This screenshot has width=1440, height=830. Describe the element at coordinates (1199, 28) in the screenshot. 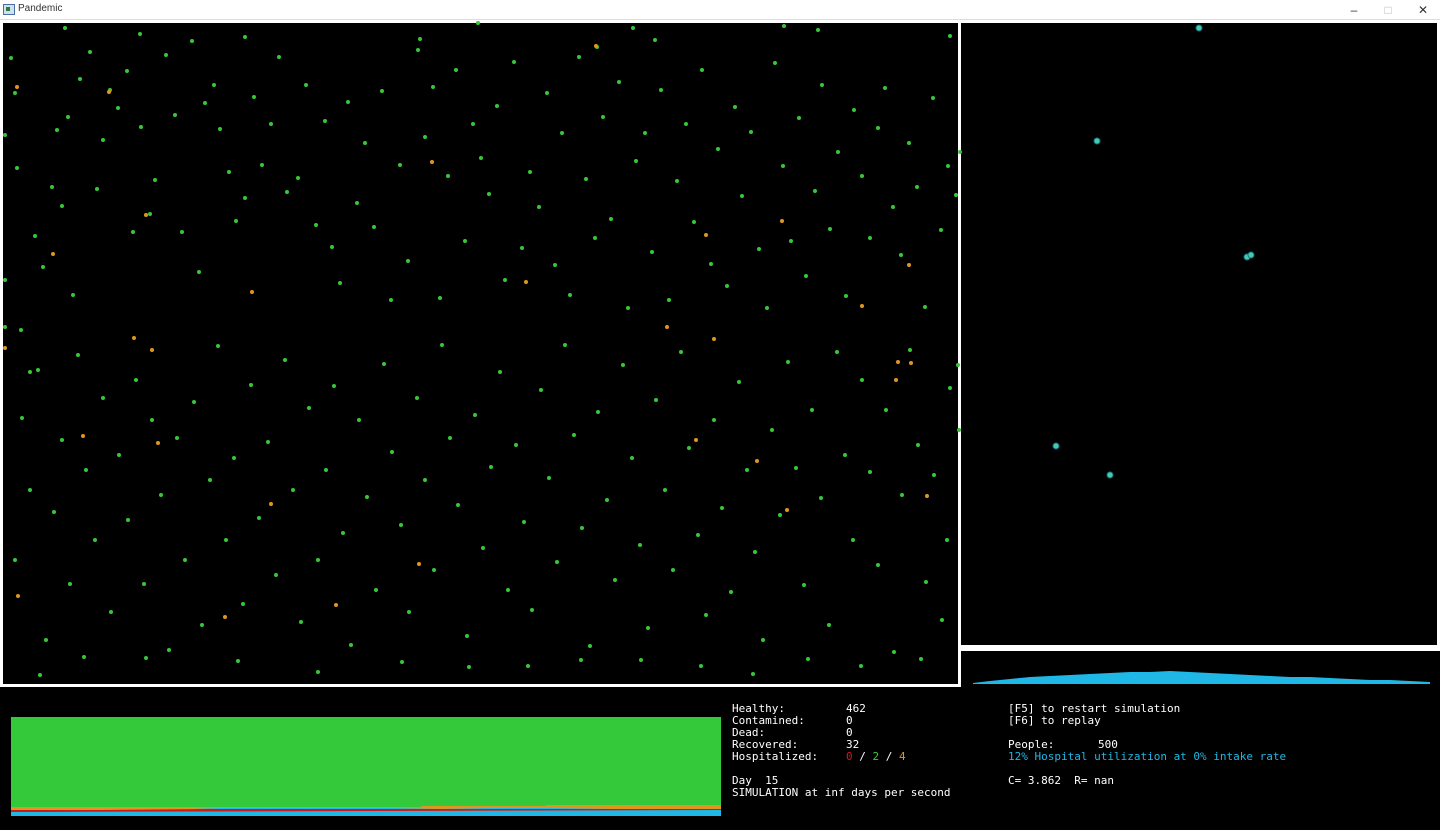

I see `hospital-patient` at that location.